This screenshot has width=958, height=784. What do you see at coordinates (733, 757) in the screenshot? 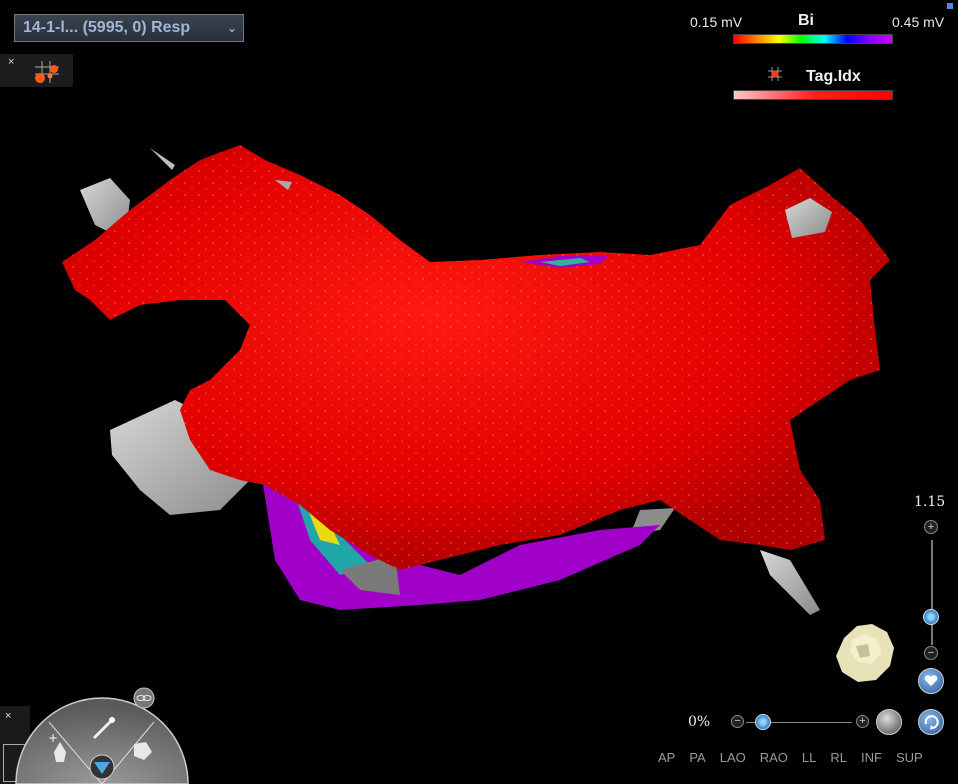
I see `view-lao-button: LAO` at bounding box center [733, 757].